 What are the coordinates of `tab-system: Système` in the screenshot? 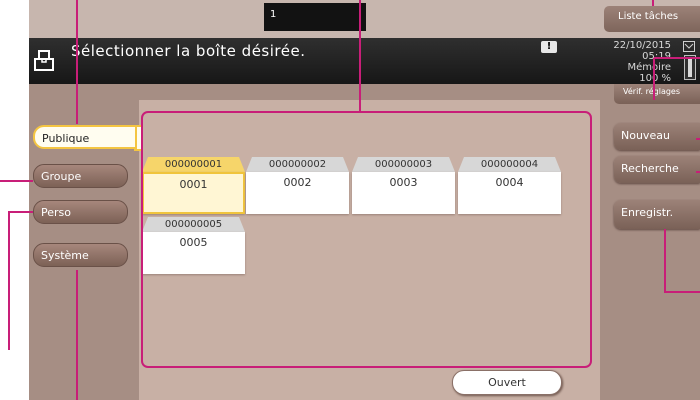 It's located at (80, 255).